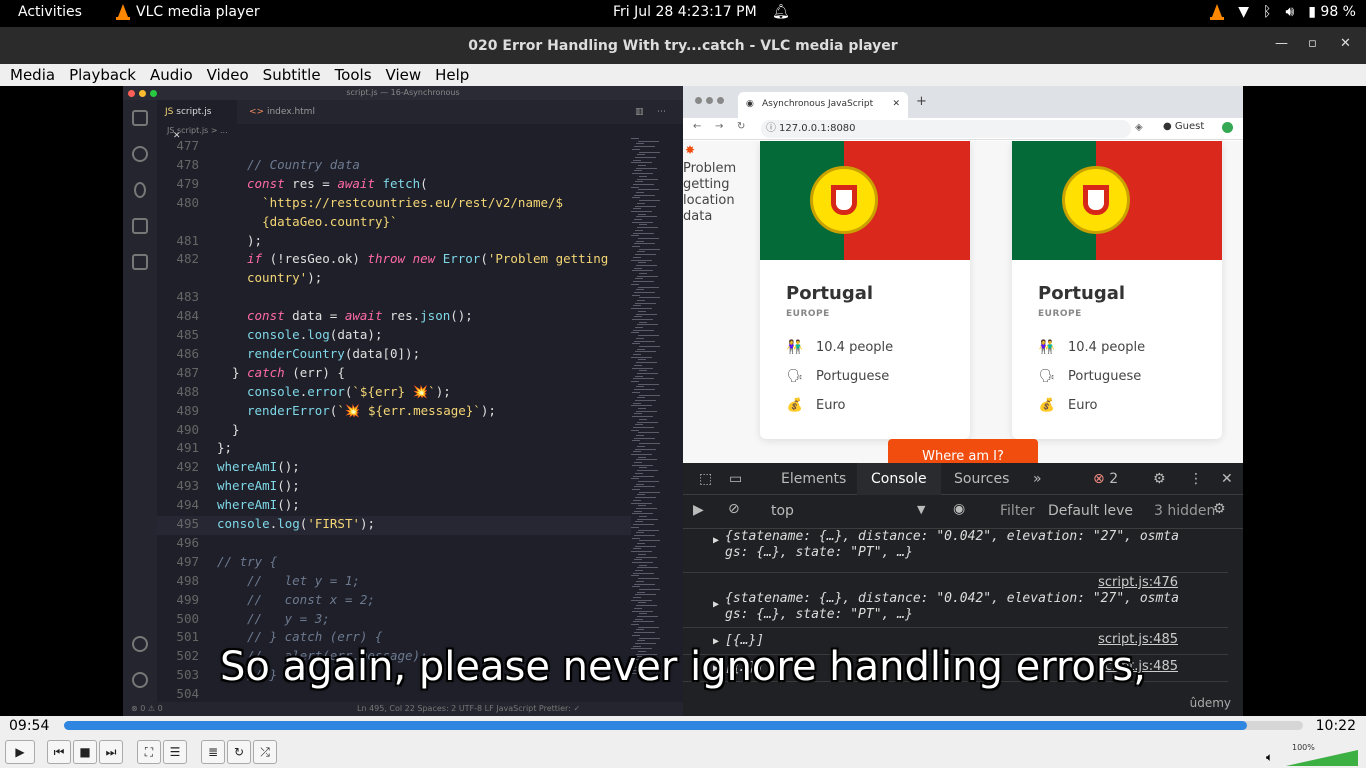  Describe the element at coordinates (228, 75) in the screenshot. I see `menu-video: Video` at that location.